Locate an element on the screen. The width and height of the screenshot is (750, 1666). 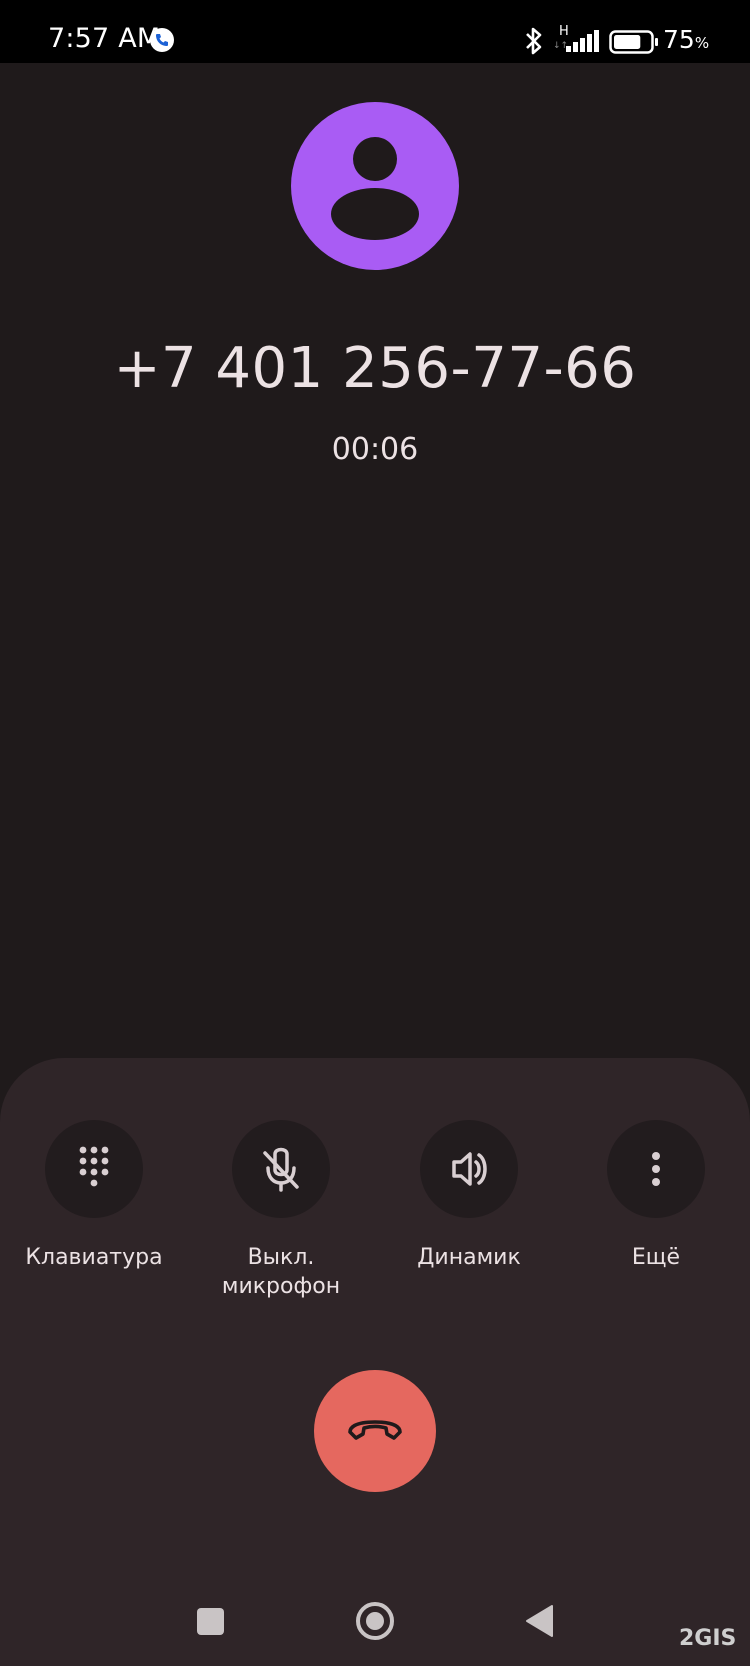
person-icon is located at coordinates (375, 188).